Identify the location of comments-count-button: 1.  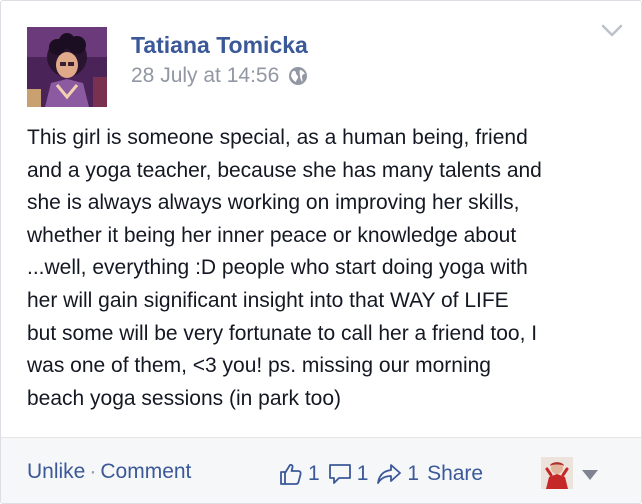
(348, 474).